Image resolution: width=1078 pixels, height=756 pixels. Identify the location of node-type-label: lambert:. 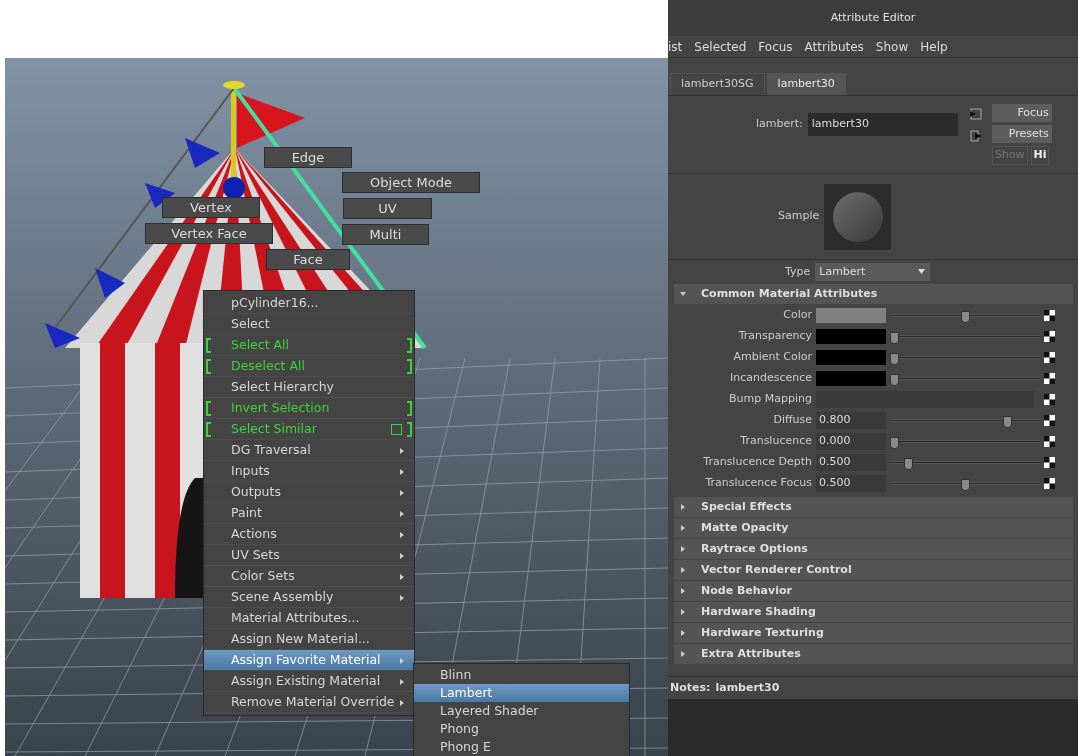
(779, 124).